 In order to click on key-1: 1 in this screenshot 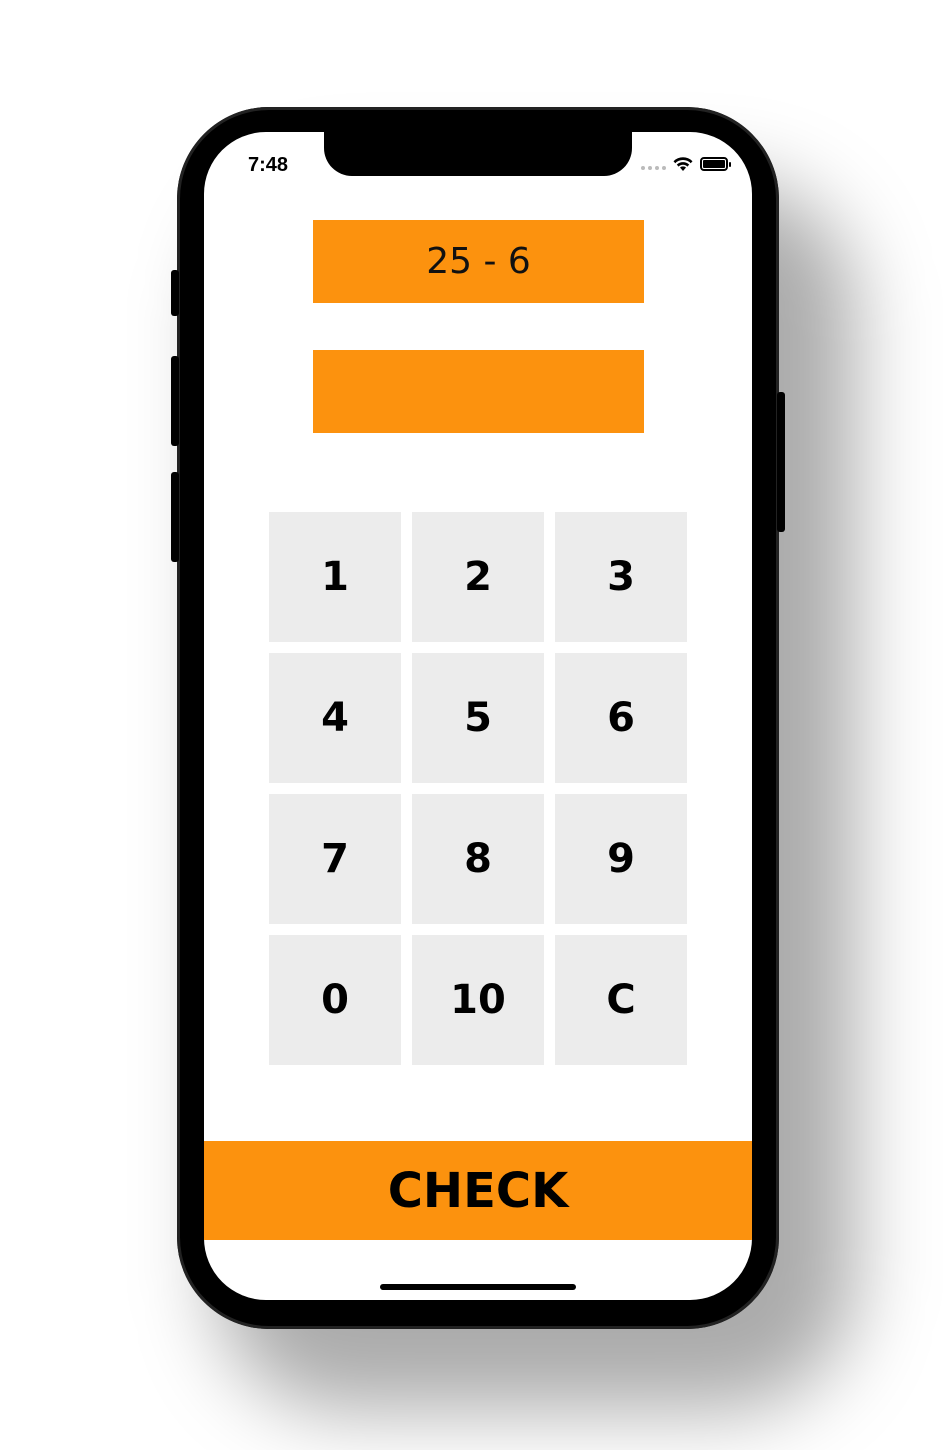, I will do `click(335, 577)`.